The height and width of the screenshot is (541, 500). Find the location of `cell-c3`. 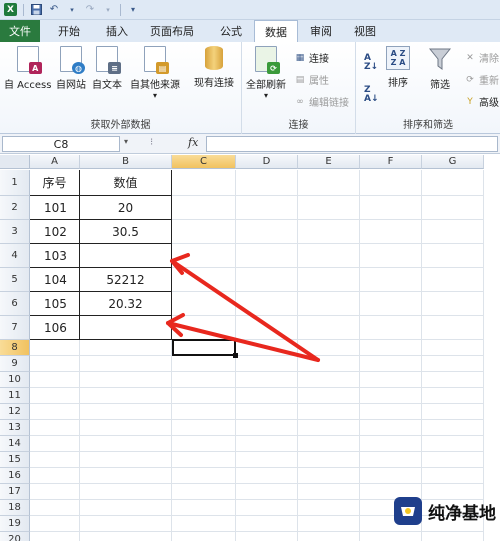

cell-c3 is located at coordinates (204, 232).